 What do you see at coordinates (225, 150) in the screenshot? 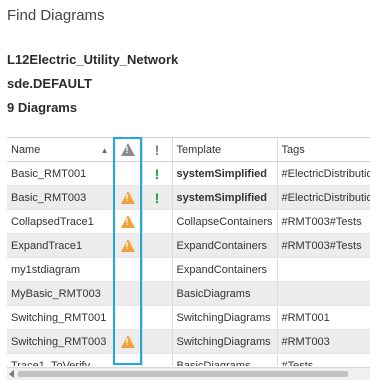
I see `column-header-template: Template` at bounding box center [225, 150].